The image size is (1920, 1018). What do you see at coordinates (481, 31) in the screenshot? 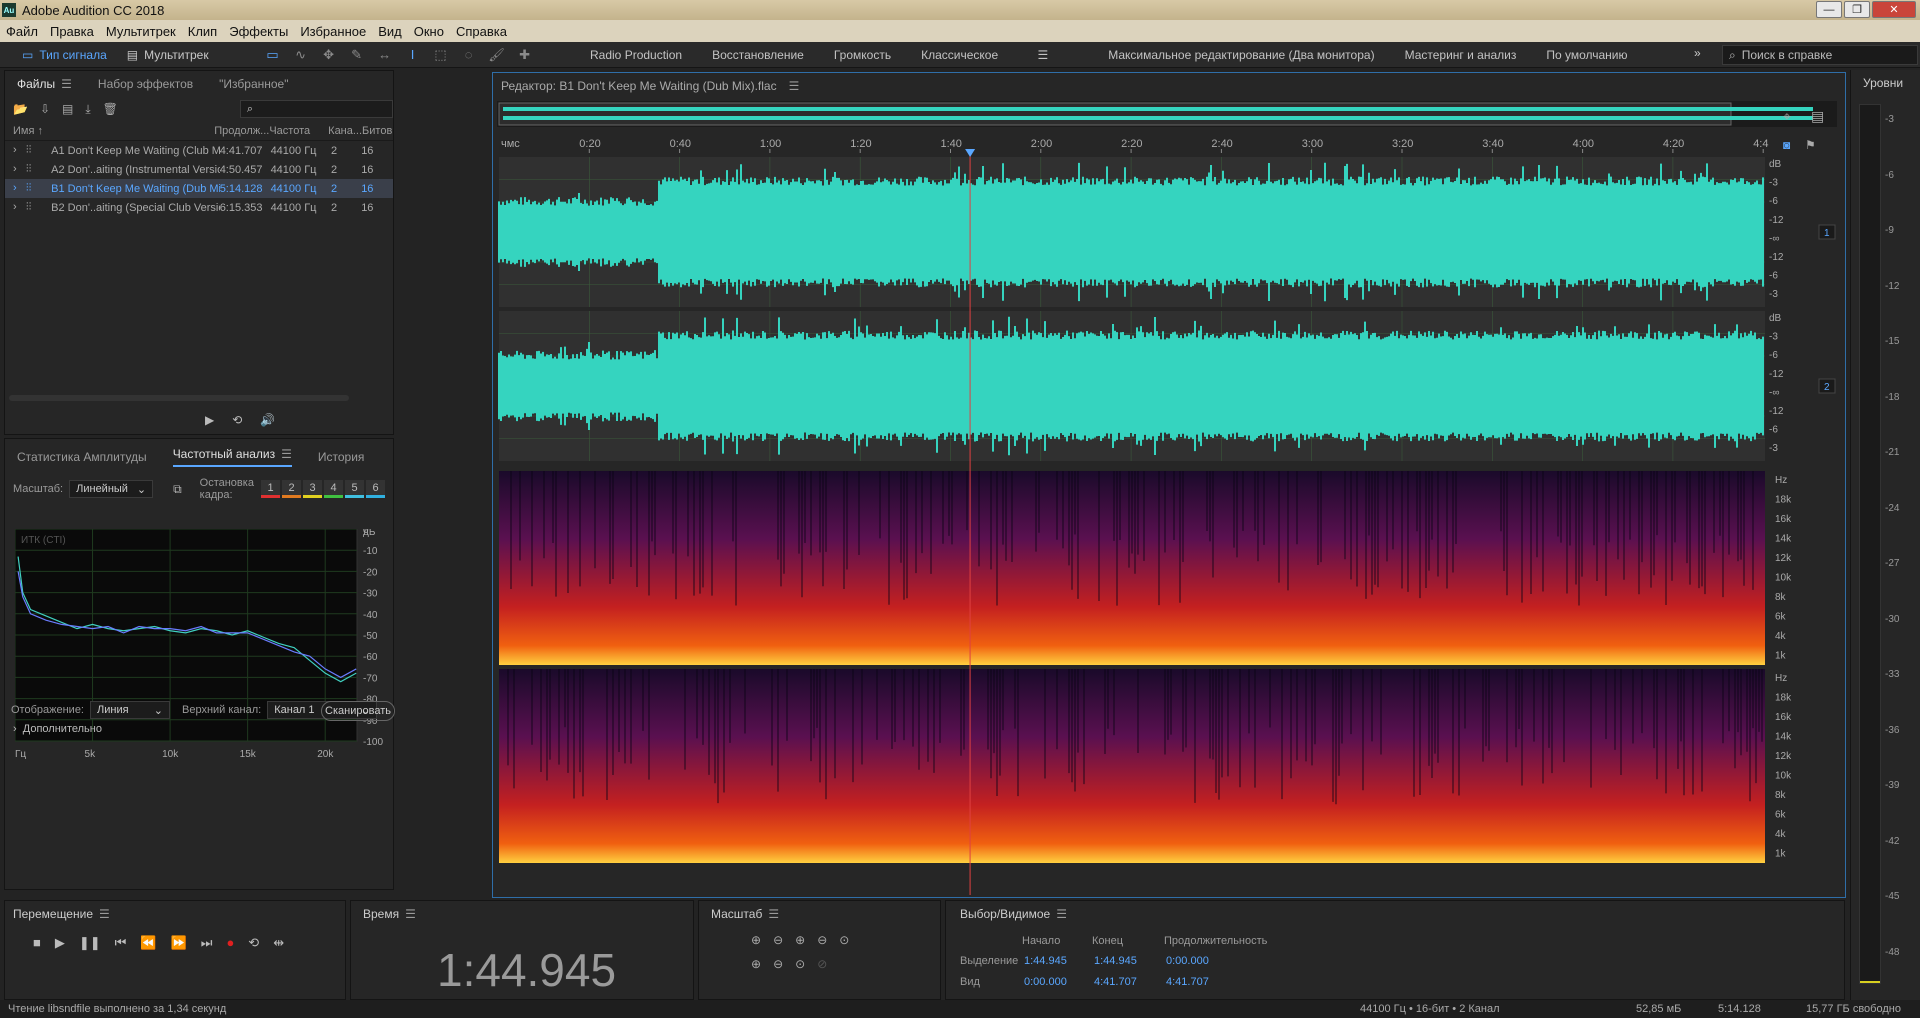
I see `menu-help: Справка` at bounding box center [481, 31].